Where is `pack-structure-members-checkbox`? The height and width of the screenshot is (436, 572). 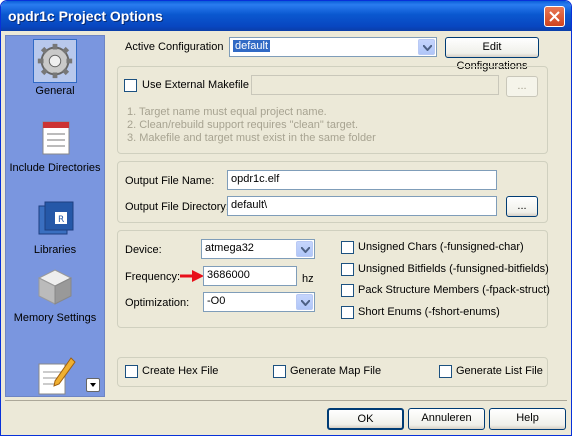 pack-structure-members-checkbox is located at coordinates (347, 290).